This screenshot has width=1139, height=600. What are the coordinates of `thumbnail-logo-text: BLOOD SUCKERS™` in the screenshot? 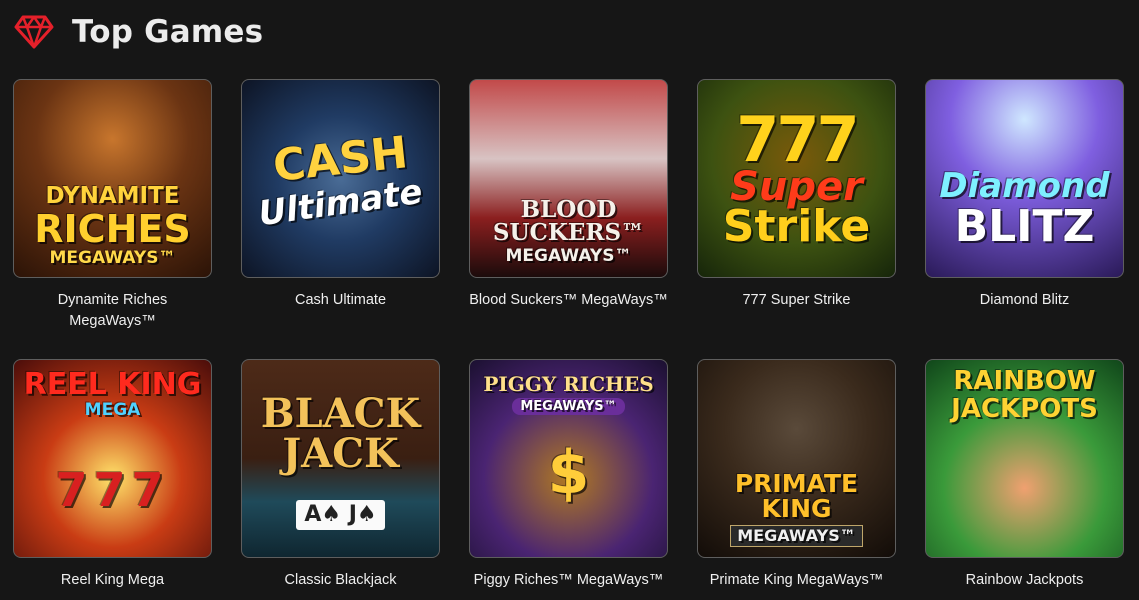 It's located at (568, 221).